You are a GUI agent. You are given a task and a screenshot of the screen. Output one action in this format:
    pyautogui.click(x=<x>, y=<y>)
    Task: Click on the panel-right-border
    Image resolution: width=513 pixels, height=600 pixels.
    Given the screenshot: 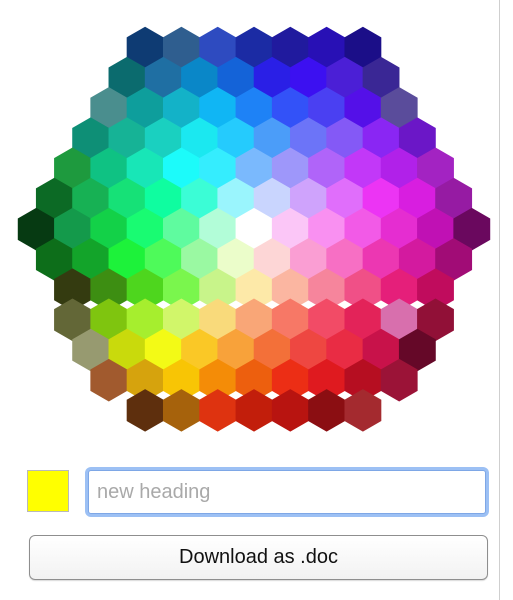 What is the action you would take?
    pyautogui.click(x=506, y=300)
    